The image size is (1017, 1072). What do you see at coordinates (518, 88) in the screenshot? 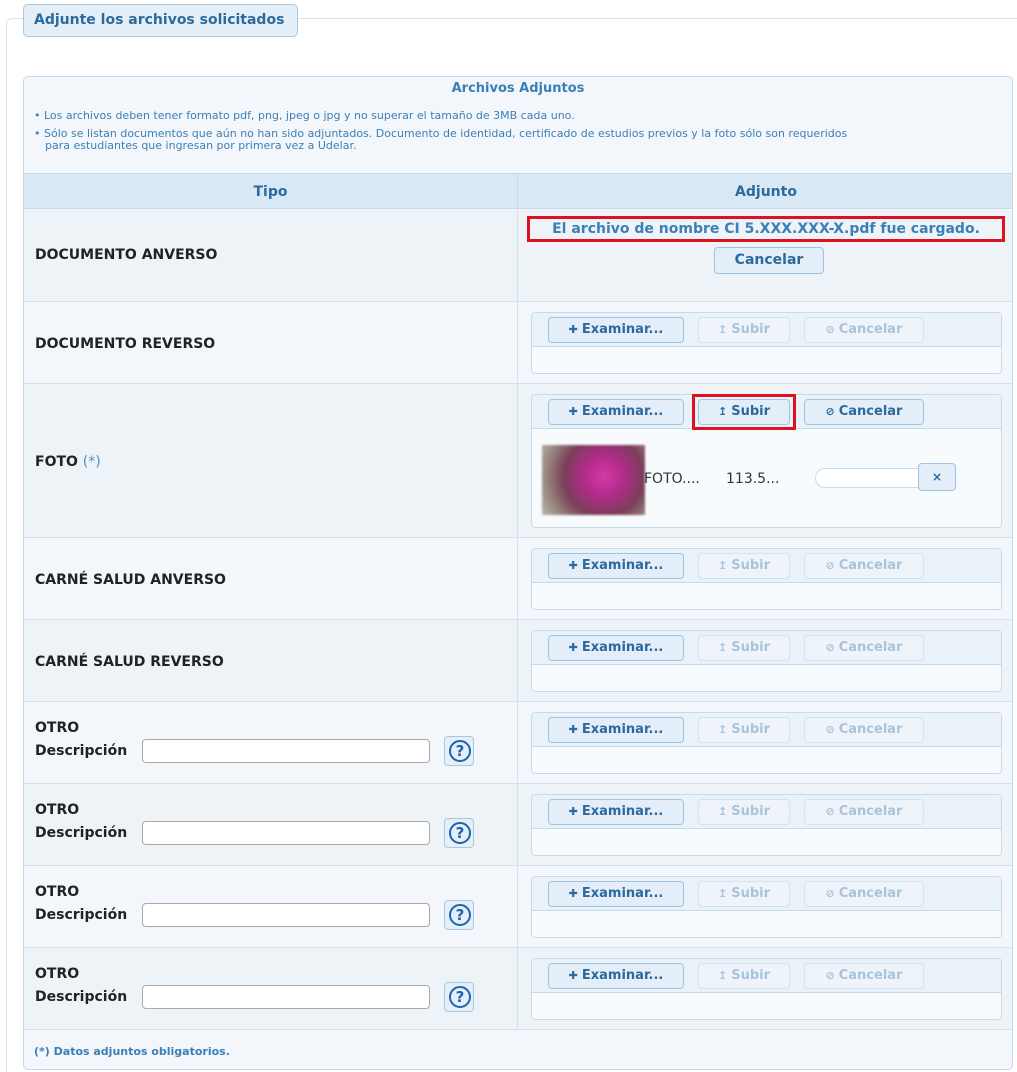
I see `panel-title: Archivos Adjuntos` at bounding box center [518, 88].